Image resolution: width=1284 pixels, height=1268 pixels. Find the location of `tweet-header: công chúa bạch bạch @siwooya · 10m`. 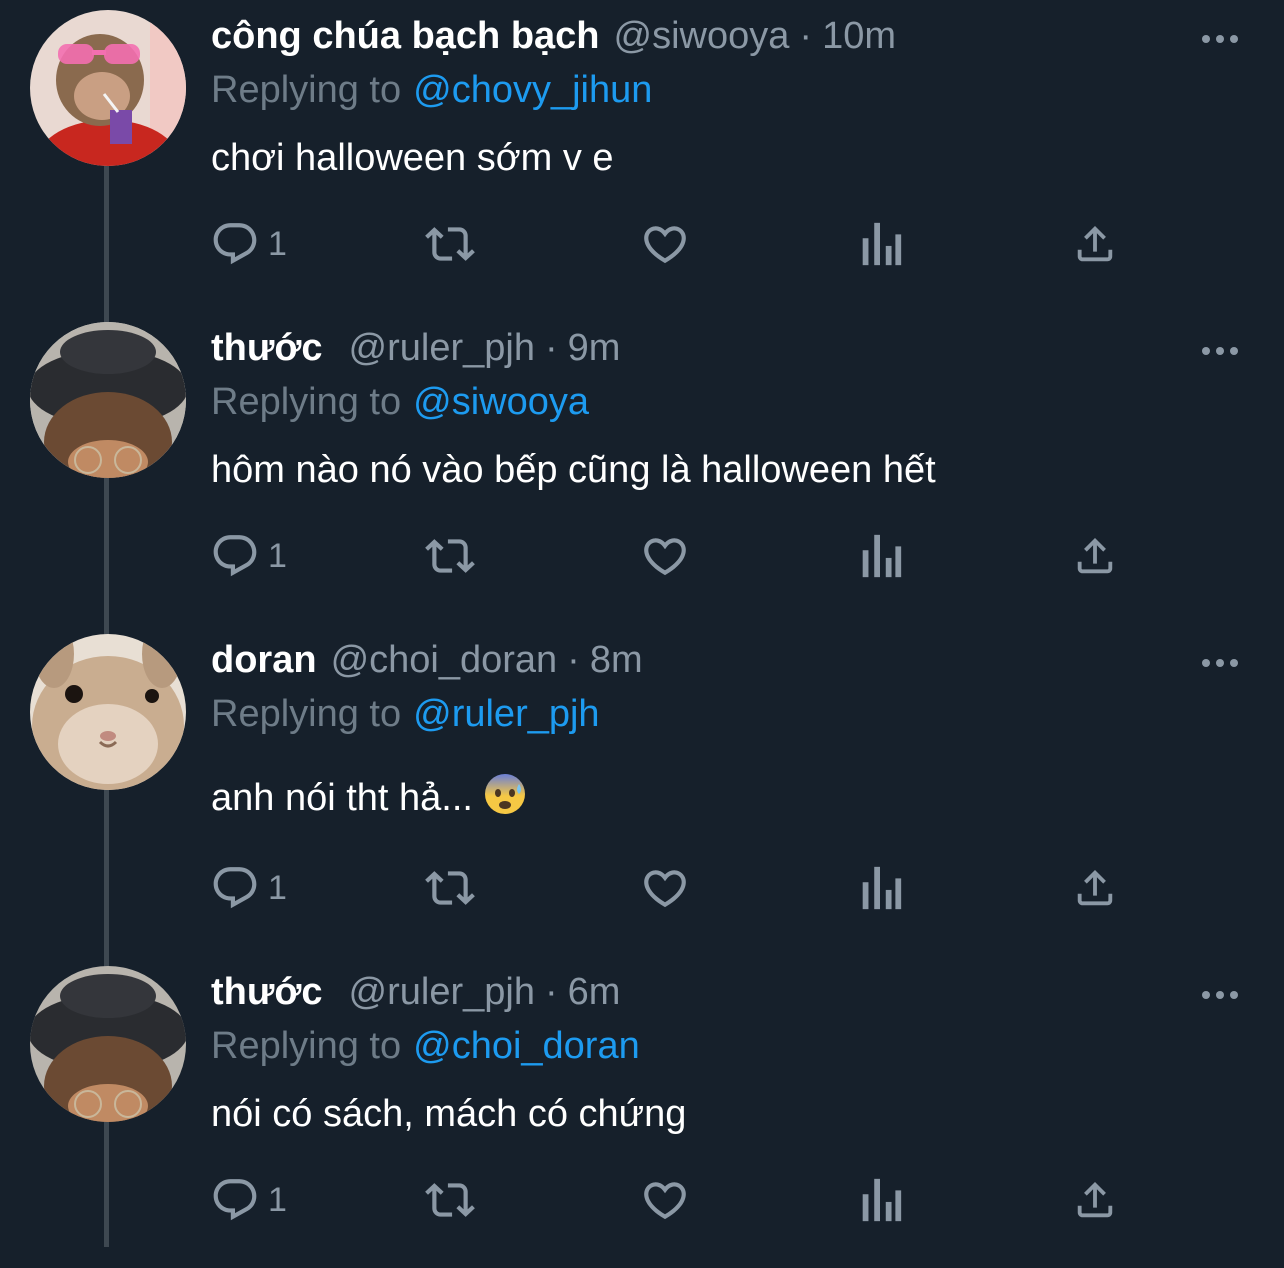

tweet-header: công chúa bạch bạch @siwooya · 10m is located at coordinates (553, 36).